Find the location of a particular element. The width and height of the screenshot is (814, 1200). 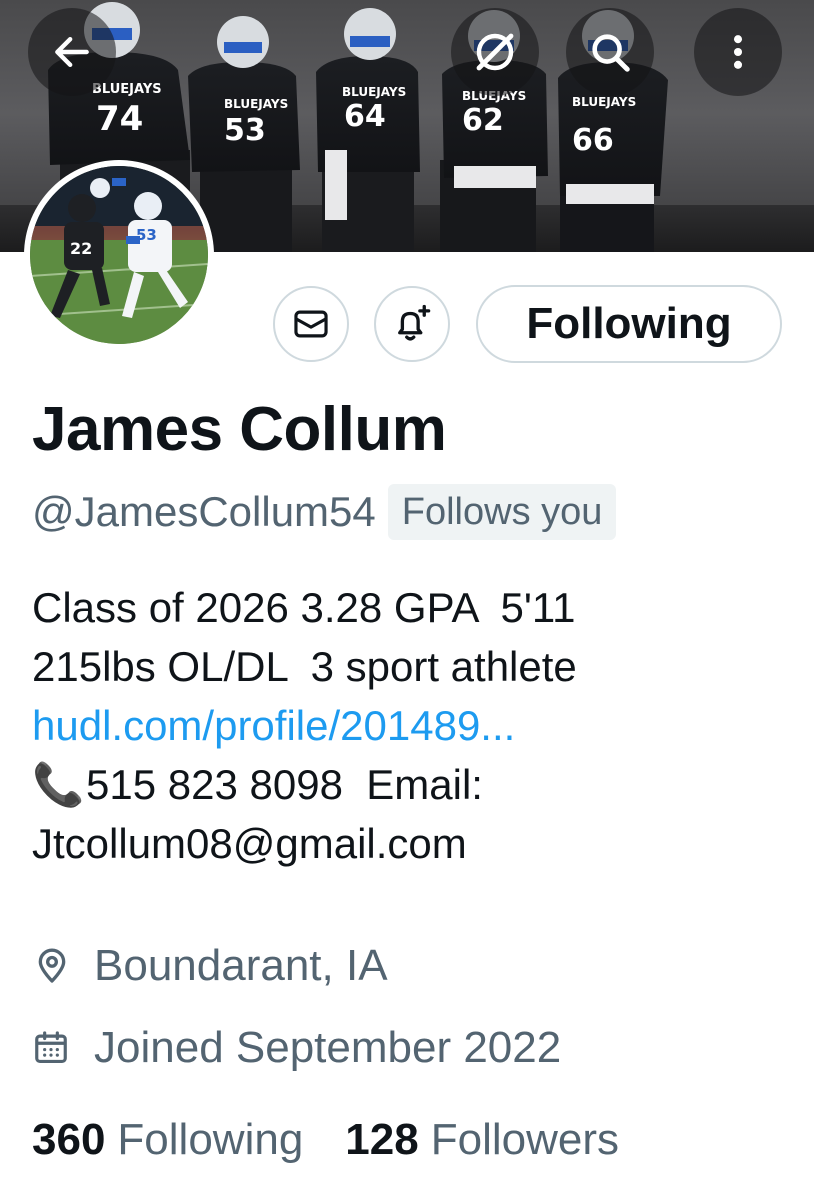

search-icon is located at coordinates (611, 53).